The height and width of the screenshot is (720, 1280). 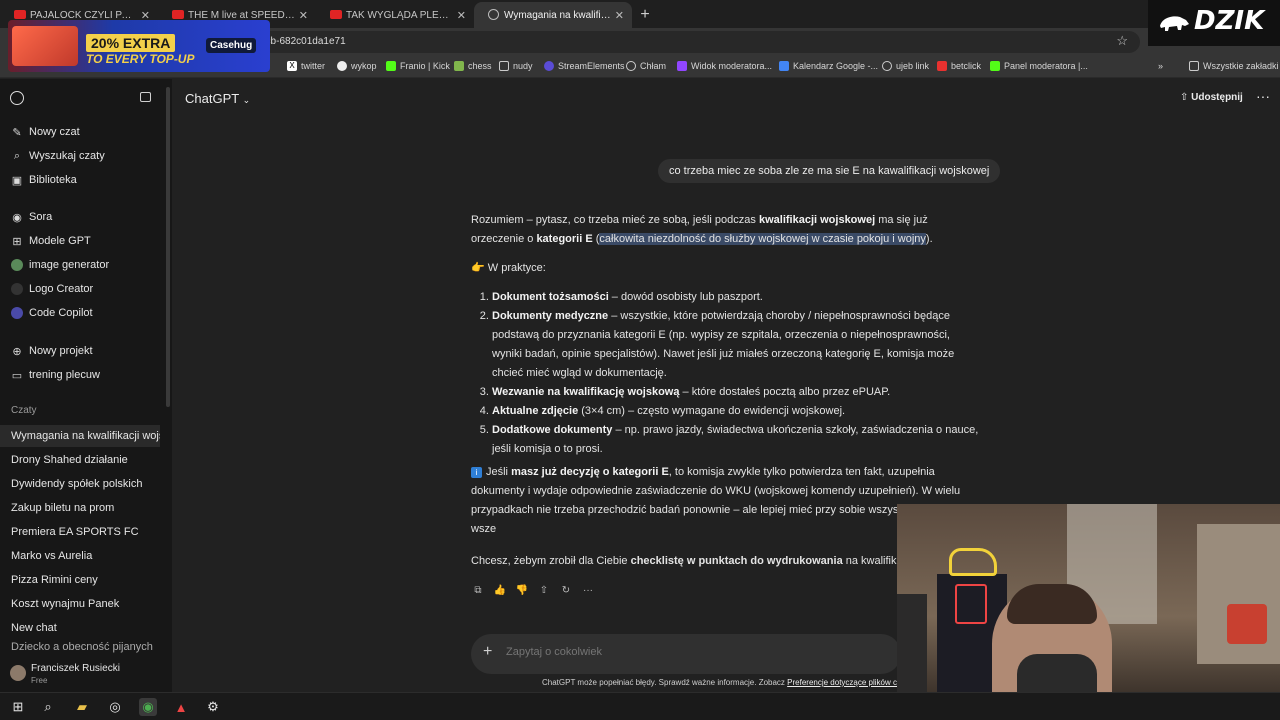 What do you see at coordinates (82, 707) in the screenshot?
I see `file-explorer-icon: ▰` at bounding box center [82, 707].